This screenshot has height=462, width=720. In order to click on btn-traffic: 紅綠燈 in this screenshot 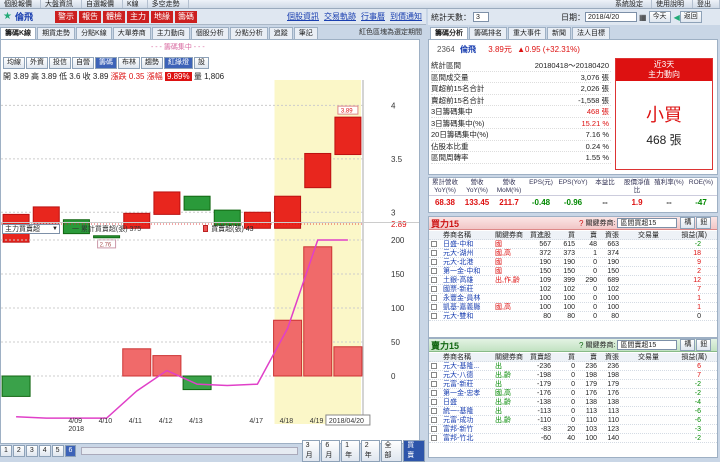, I will do `click(178, 63)`.